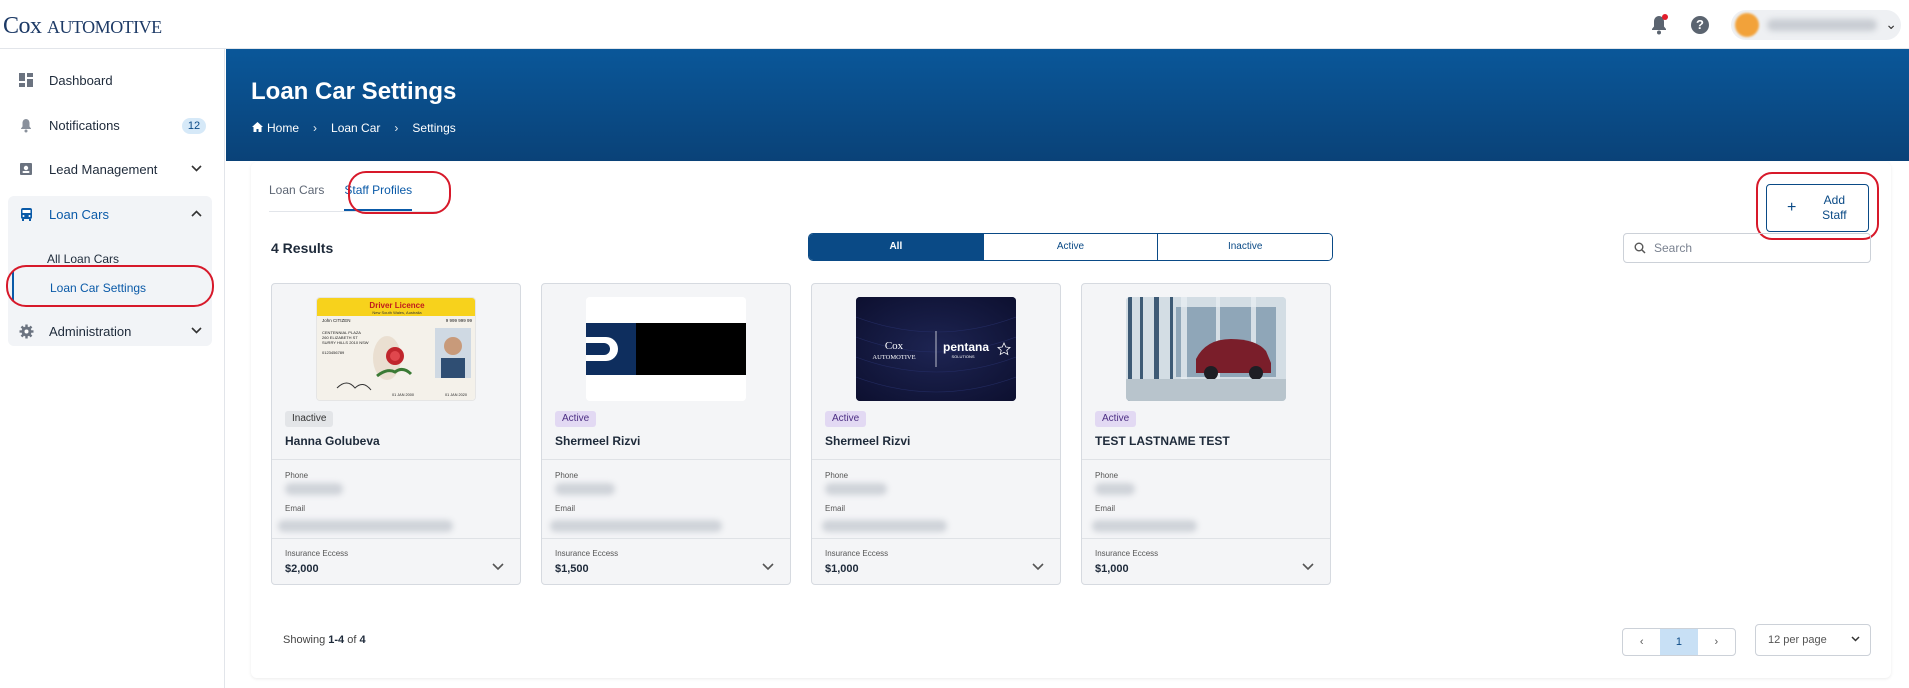  What do you see at coordinates (83, 259) in the screenshot?
I see `sidebar-subitem-all-loan-cars: All Loan Cars` at bounding box center [83, 259].